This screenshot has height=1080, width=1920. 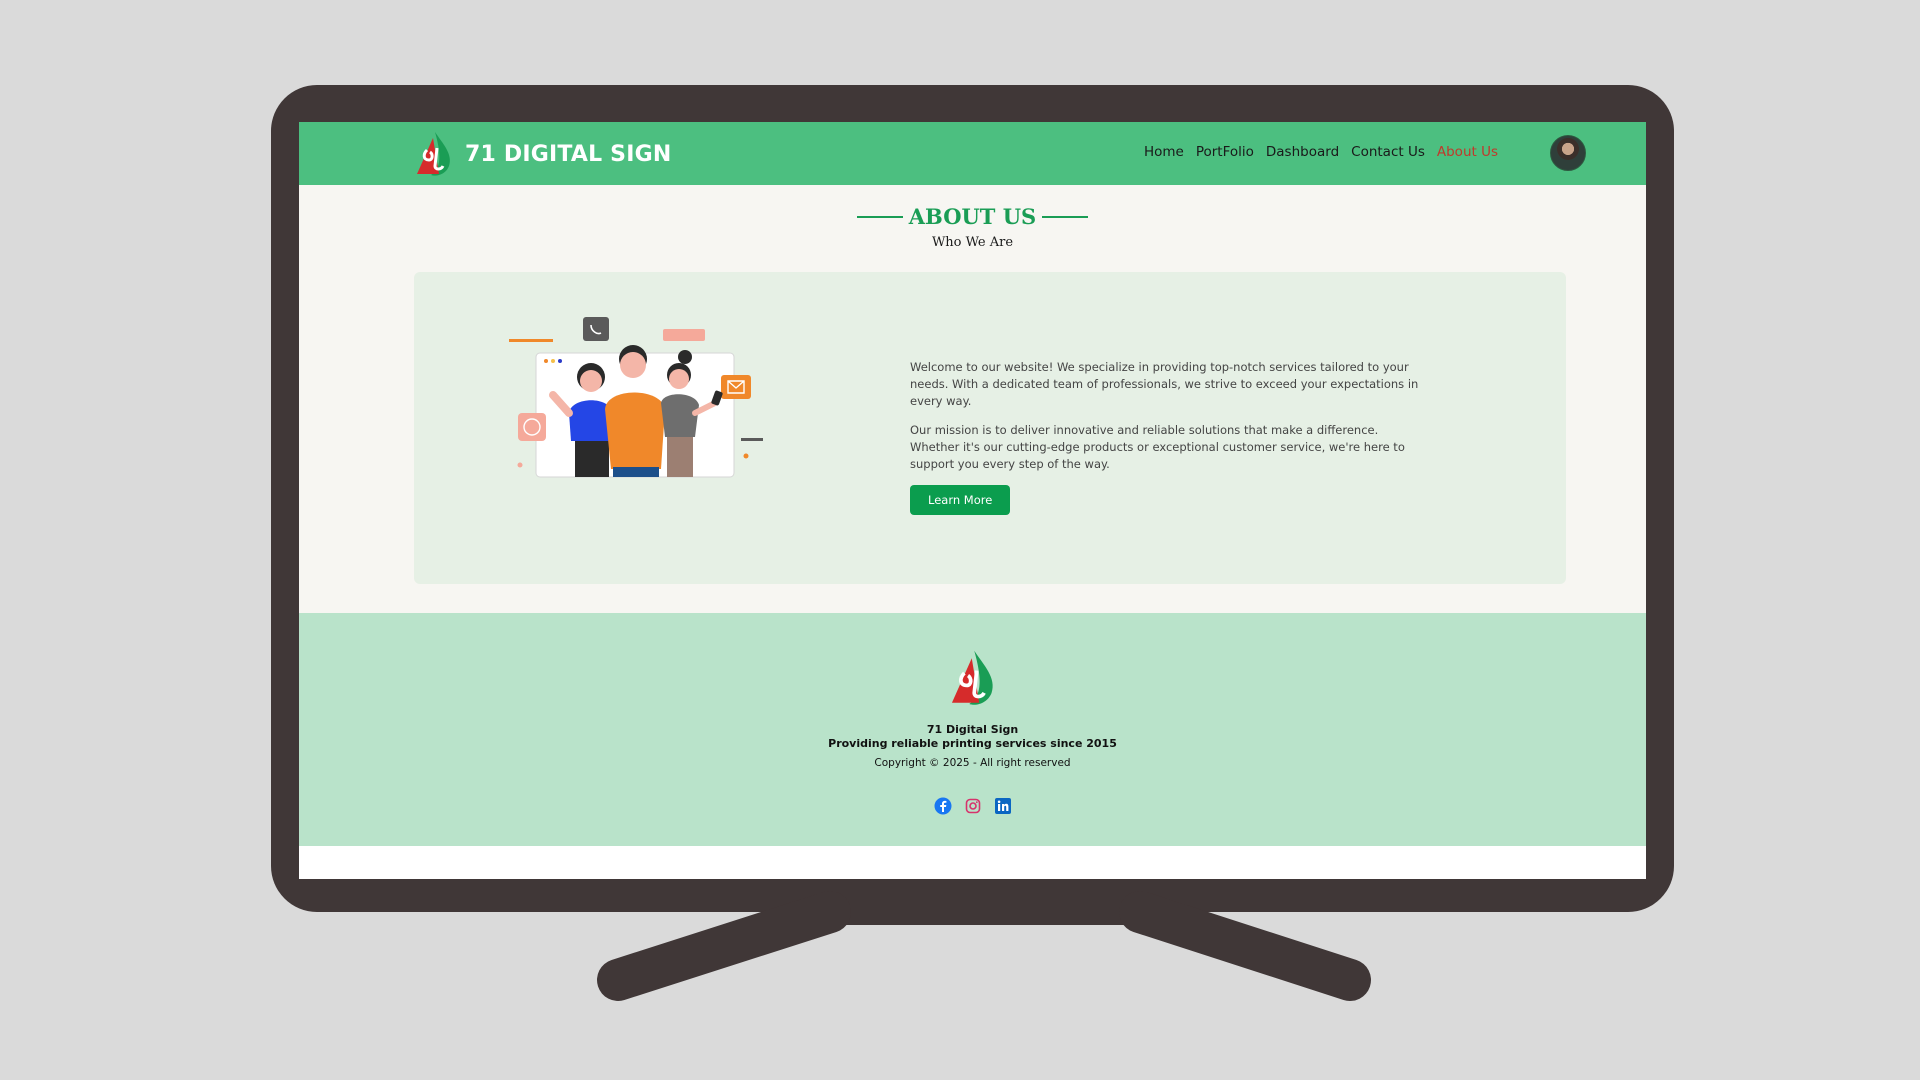 I want to click on facebook-icon, so click(x=943, y=806).